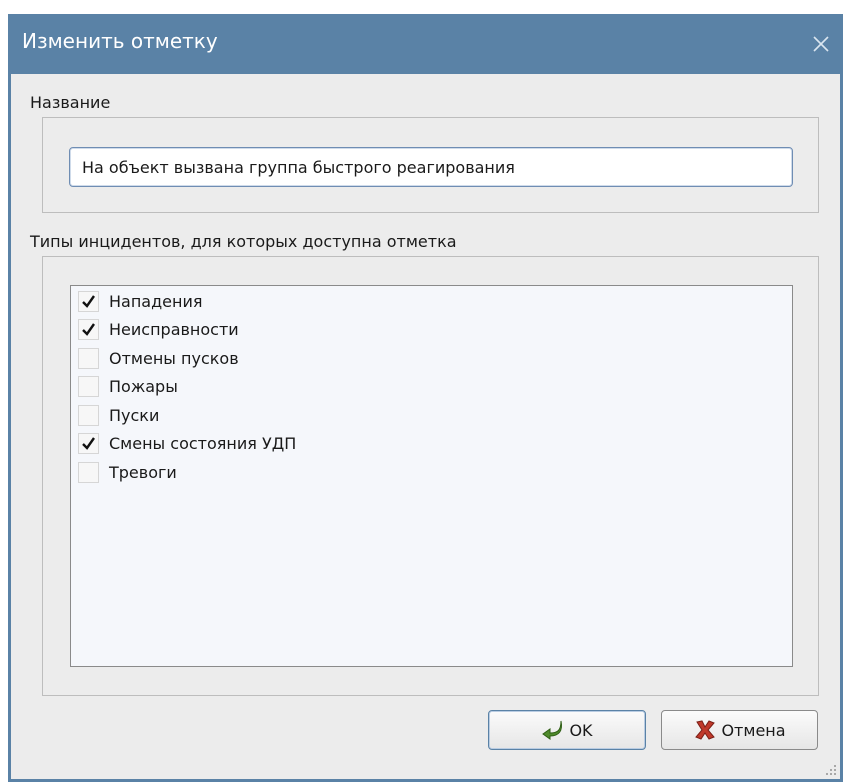 The image size is (843, 782). Describe the element at coordinates (134, 415) in the screenshot. I see `incident-type-label: Пуски` at that location.